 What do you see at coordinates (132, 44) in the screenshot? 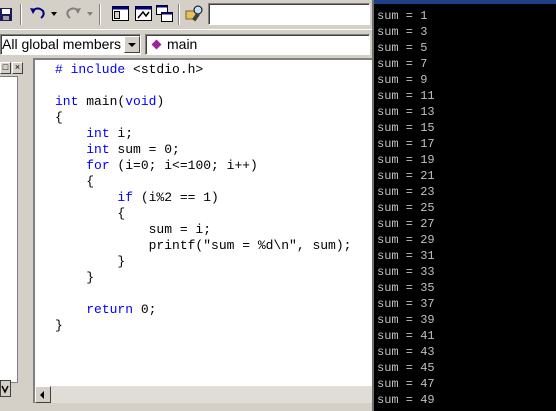
I see `chevron-down-icon` at bounding box center [132, 44].